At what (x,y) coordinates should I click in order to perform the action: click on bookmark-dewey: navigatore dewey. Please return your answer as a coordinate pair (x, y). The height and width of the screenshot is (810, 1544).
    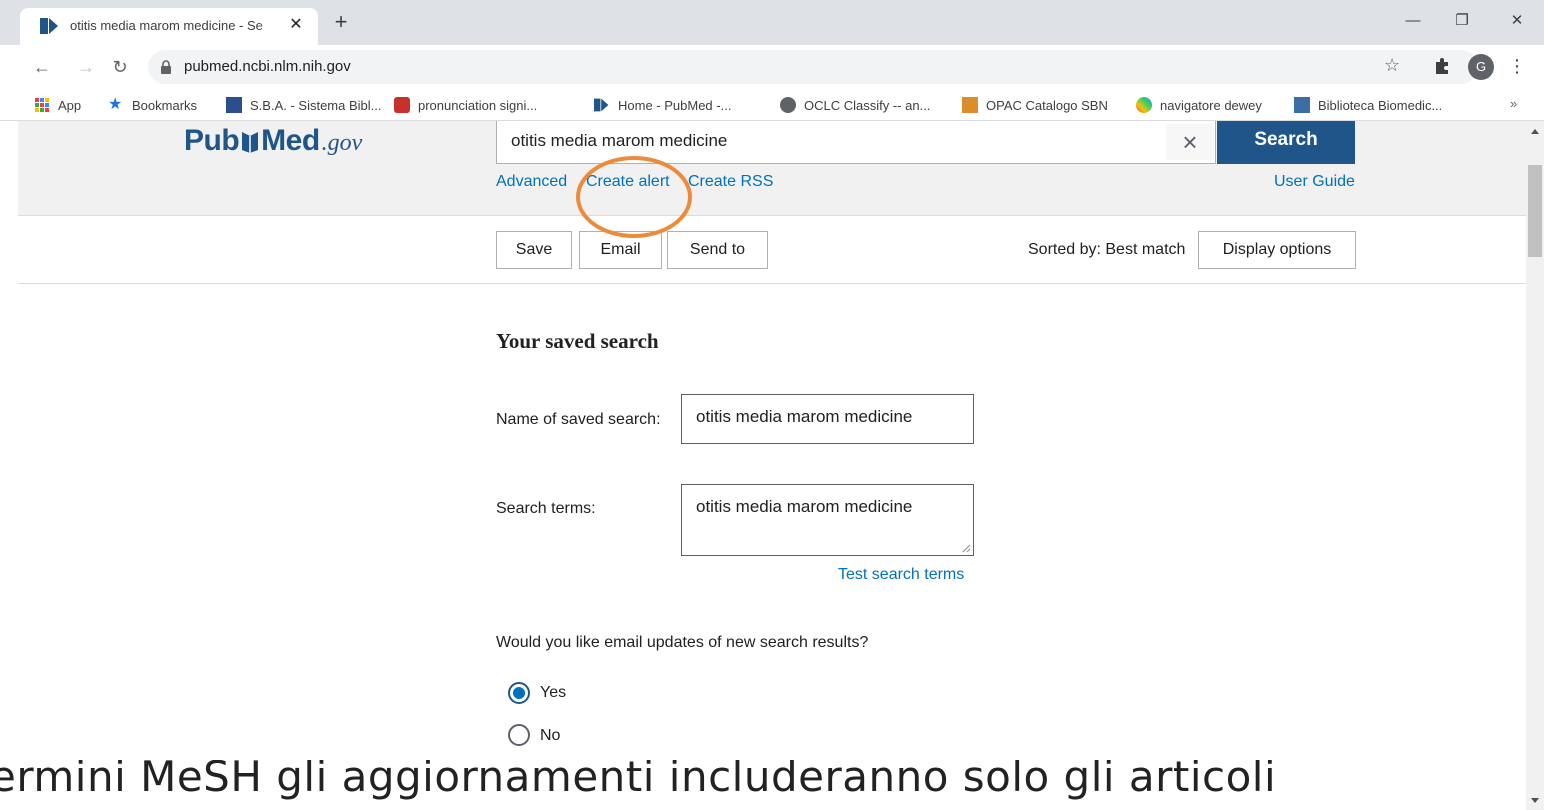
    Looking at the image, I should click on (1199, 105).